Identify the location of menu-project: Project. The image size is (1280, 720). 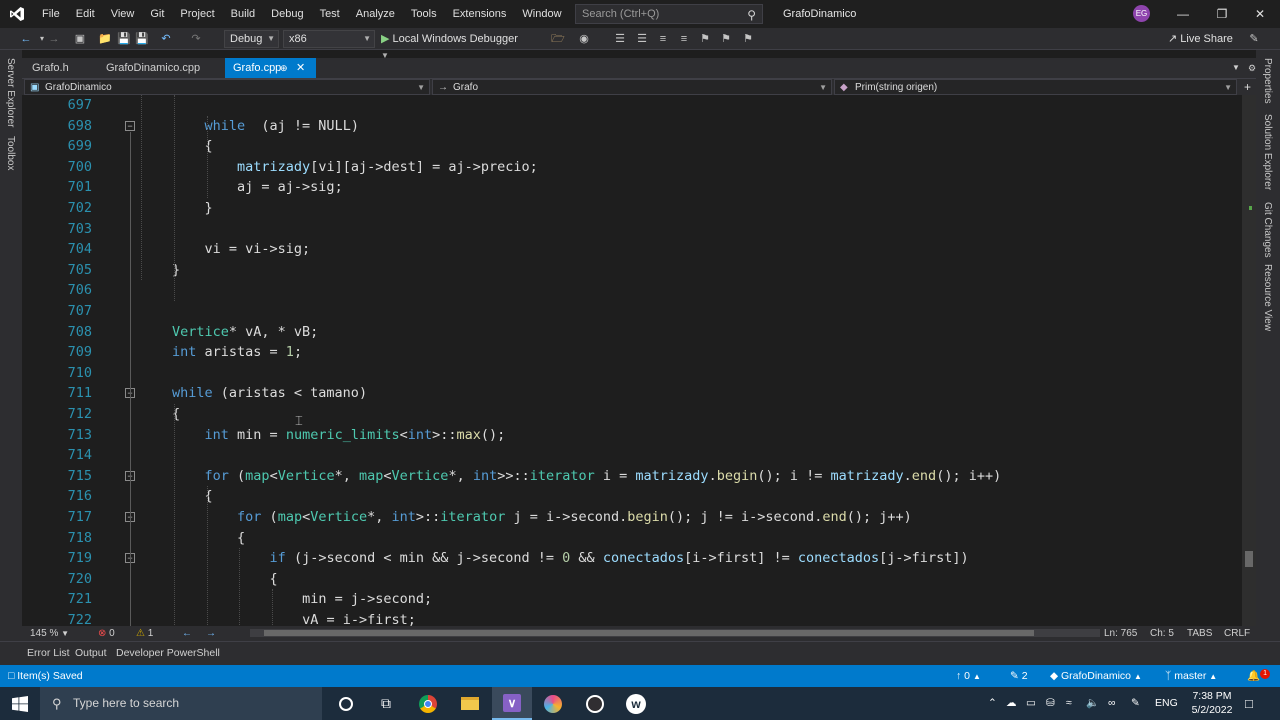
(197, 14).